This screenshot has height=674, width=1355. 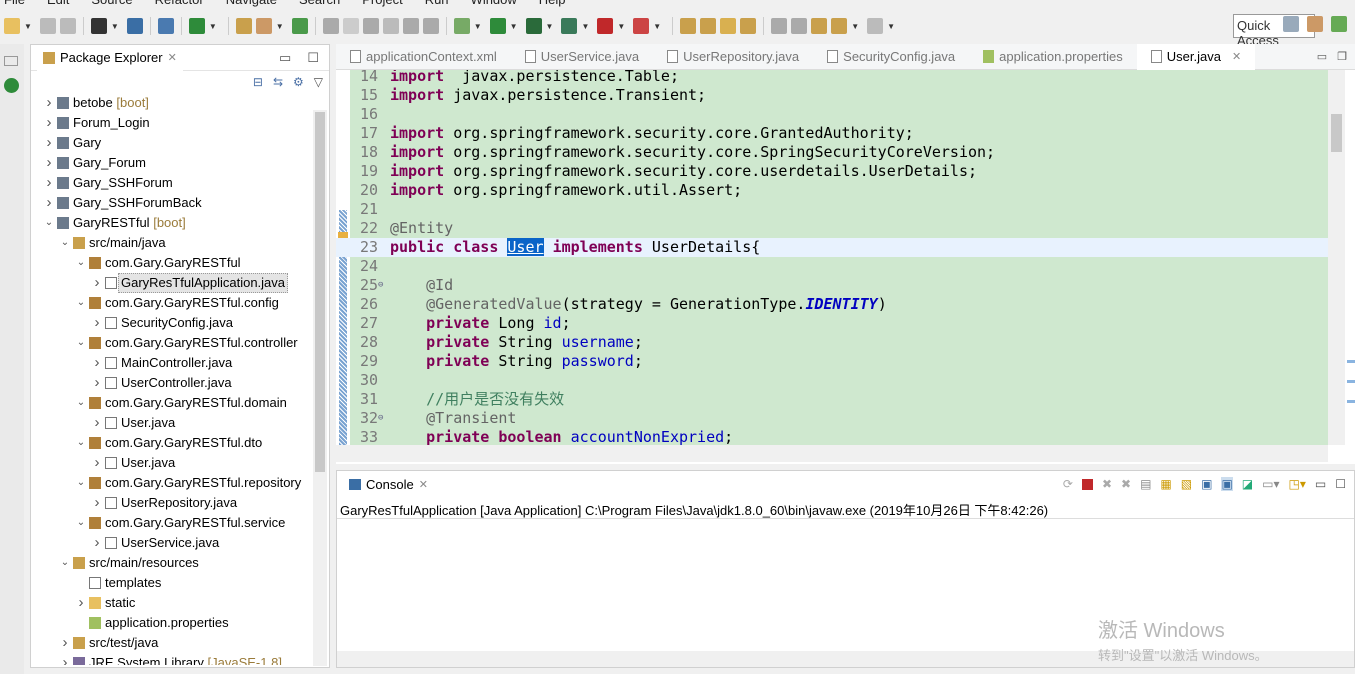 What do you see at coordinates (172, 283) in the screenshot?
I see `tree-item: › GaryResTfulApplication.java` at bounding box center [172, 283].